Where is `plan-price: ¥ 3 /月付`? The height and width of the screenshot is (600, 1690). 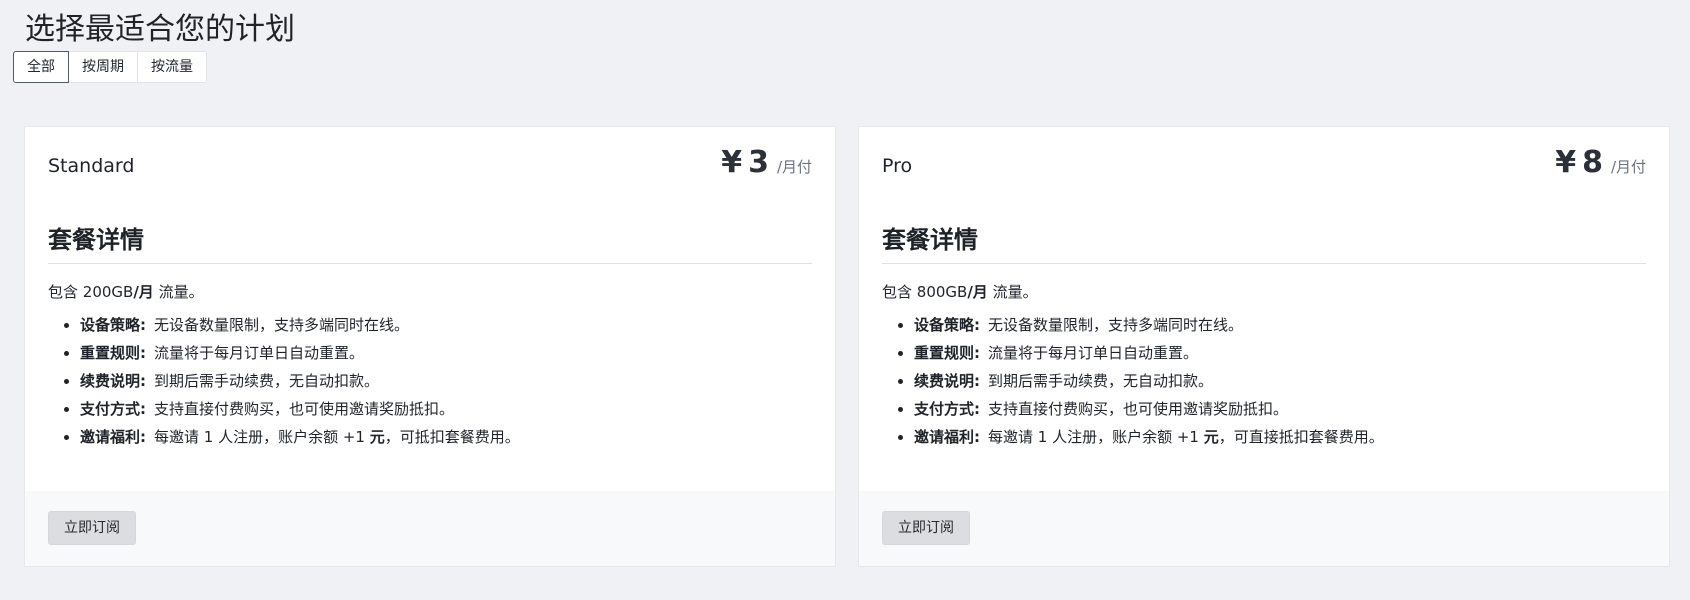
plan-price: ¥ 3 /月付 is located at coordinates (766, 162).